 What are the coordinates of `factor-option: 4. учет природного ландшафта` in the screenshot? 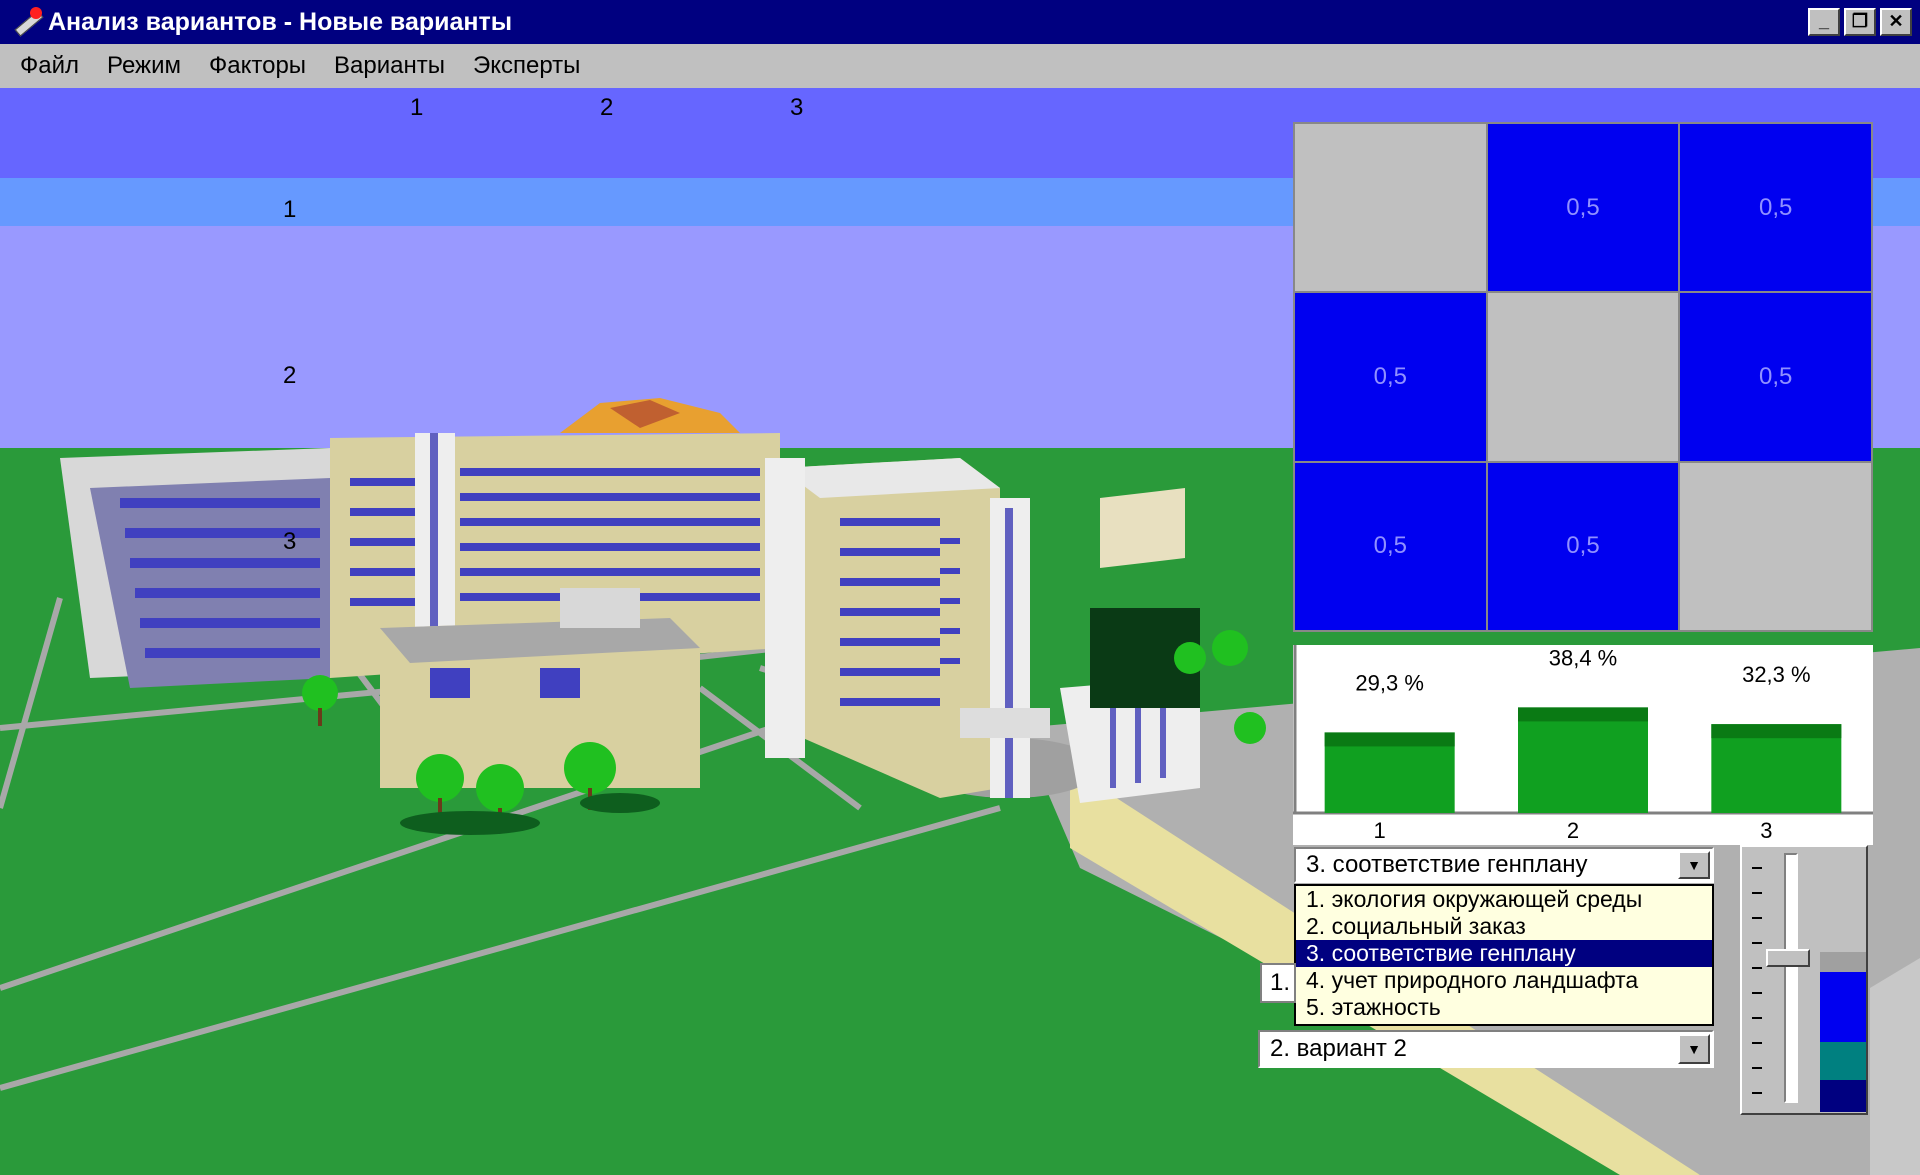 It's located at (1504, 980).